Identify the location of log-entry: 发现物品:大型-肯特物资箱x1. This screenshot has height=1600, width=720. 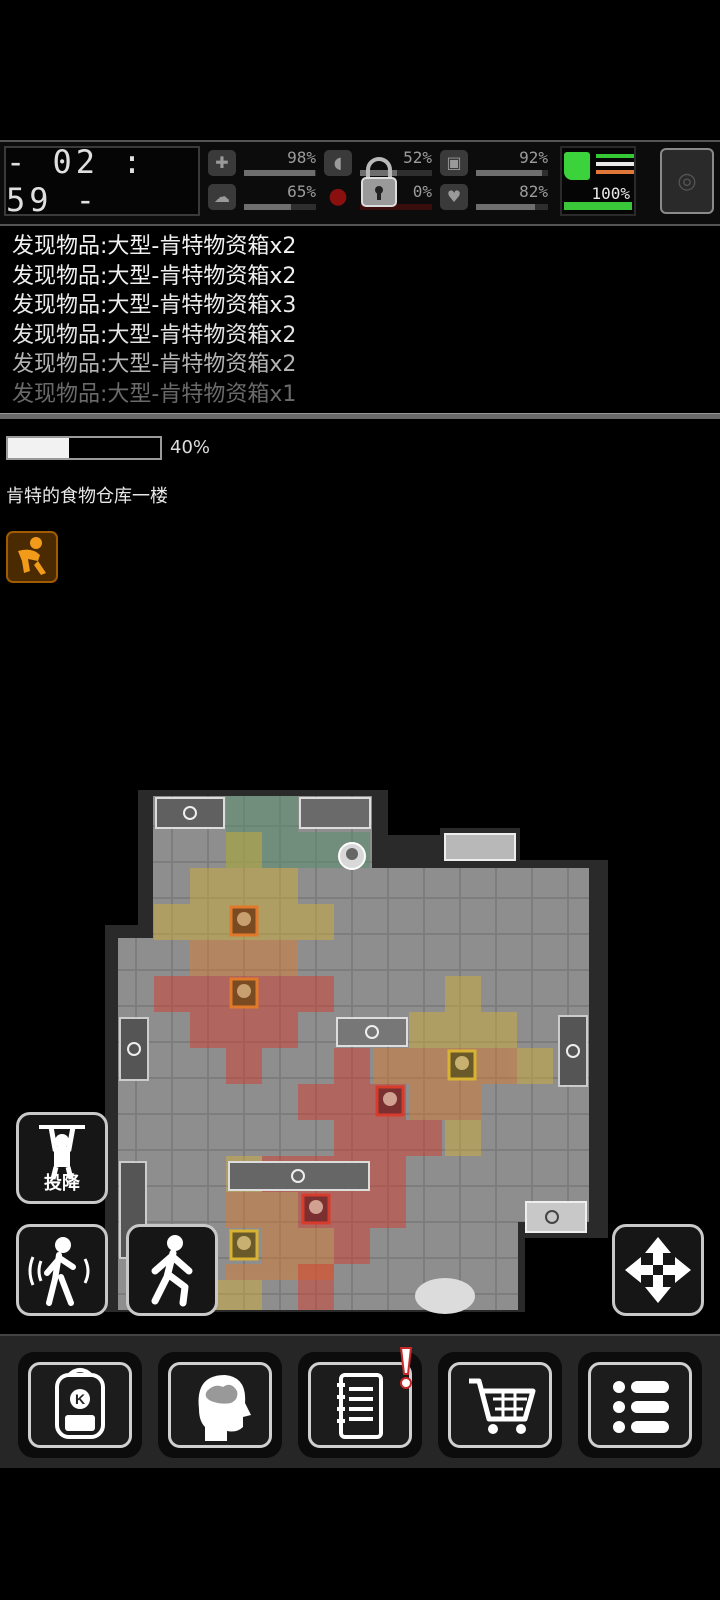
(154, 394).